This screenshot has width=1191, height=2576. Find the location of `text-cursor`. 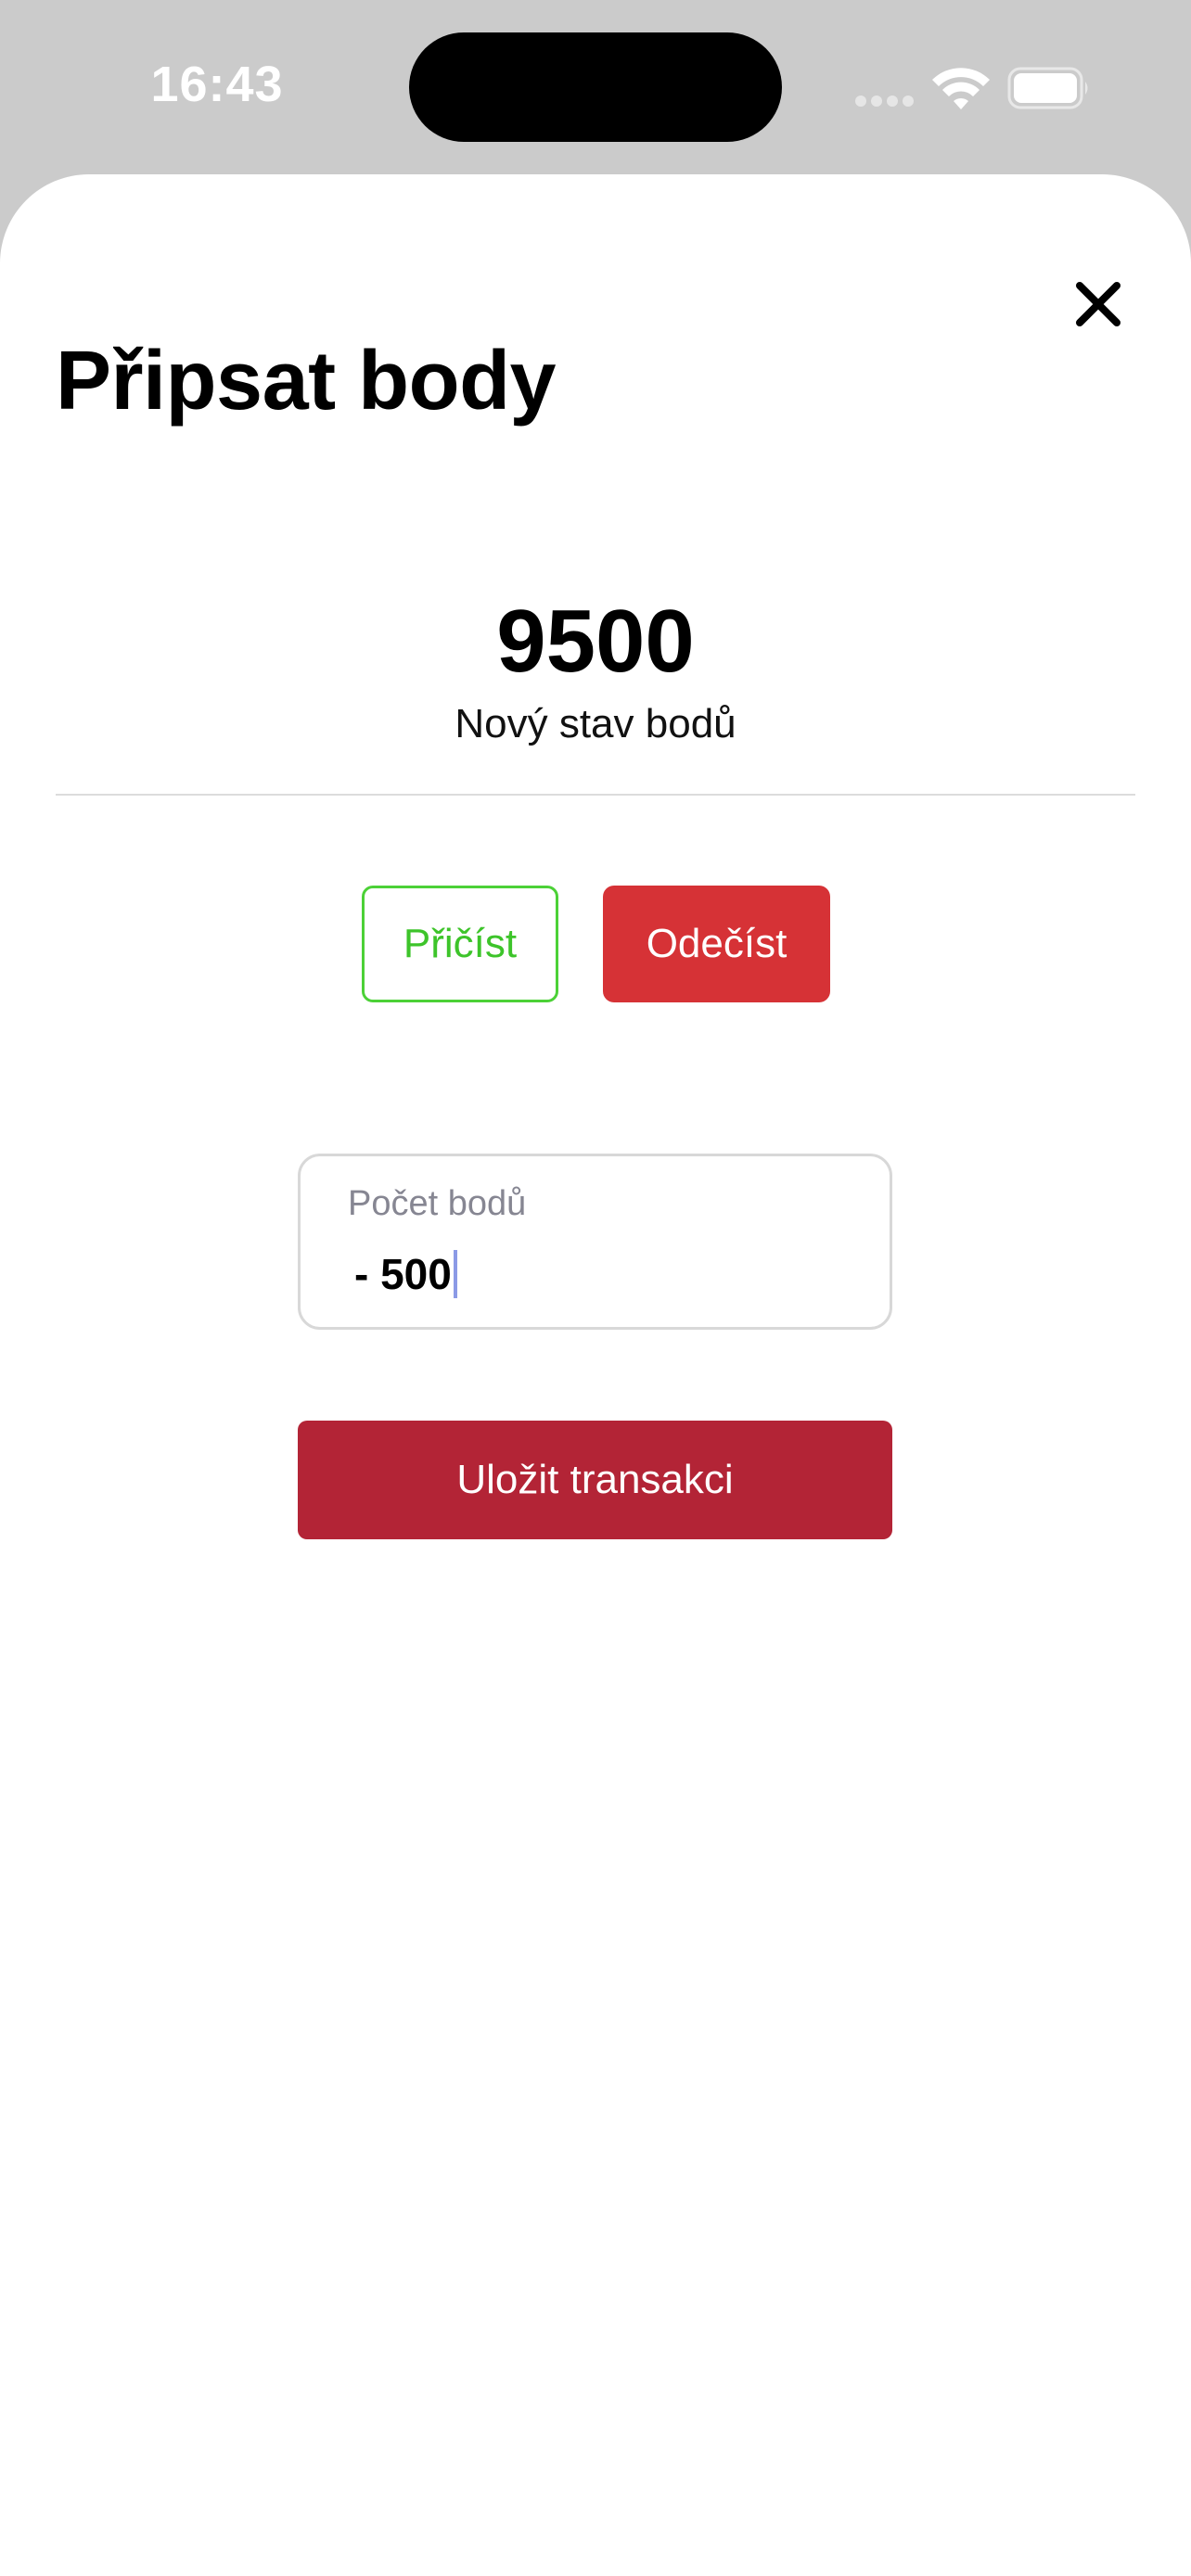

text-cursor is located at coordinates (455, 1274).